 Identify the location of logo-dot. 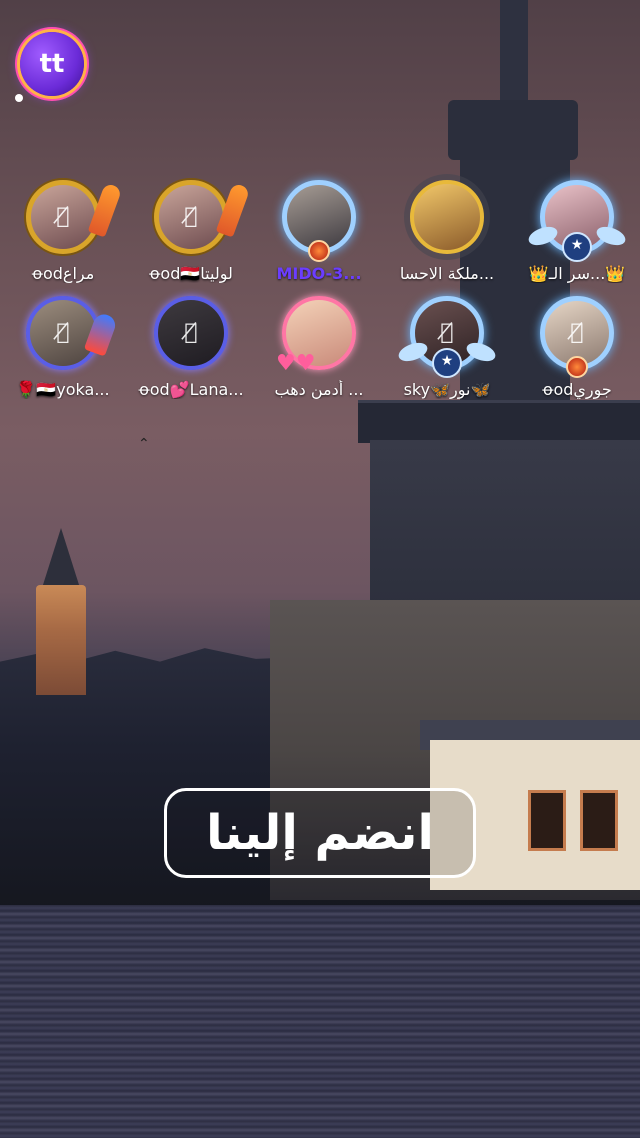
(19, 98).